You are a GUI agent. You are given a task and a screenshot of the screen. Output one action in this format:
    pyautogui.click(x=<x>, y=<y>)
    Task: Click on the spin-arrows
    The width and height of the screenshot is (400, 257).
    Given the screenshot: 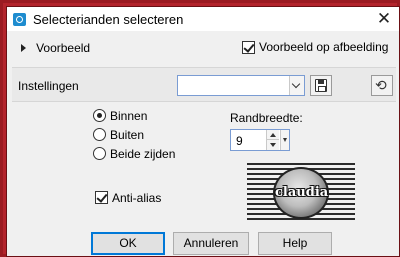 What is the action you would take?
    pyautogui.click(x=272, y=140)
    